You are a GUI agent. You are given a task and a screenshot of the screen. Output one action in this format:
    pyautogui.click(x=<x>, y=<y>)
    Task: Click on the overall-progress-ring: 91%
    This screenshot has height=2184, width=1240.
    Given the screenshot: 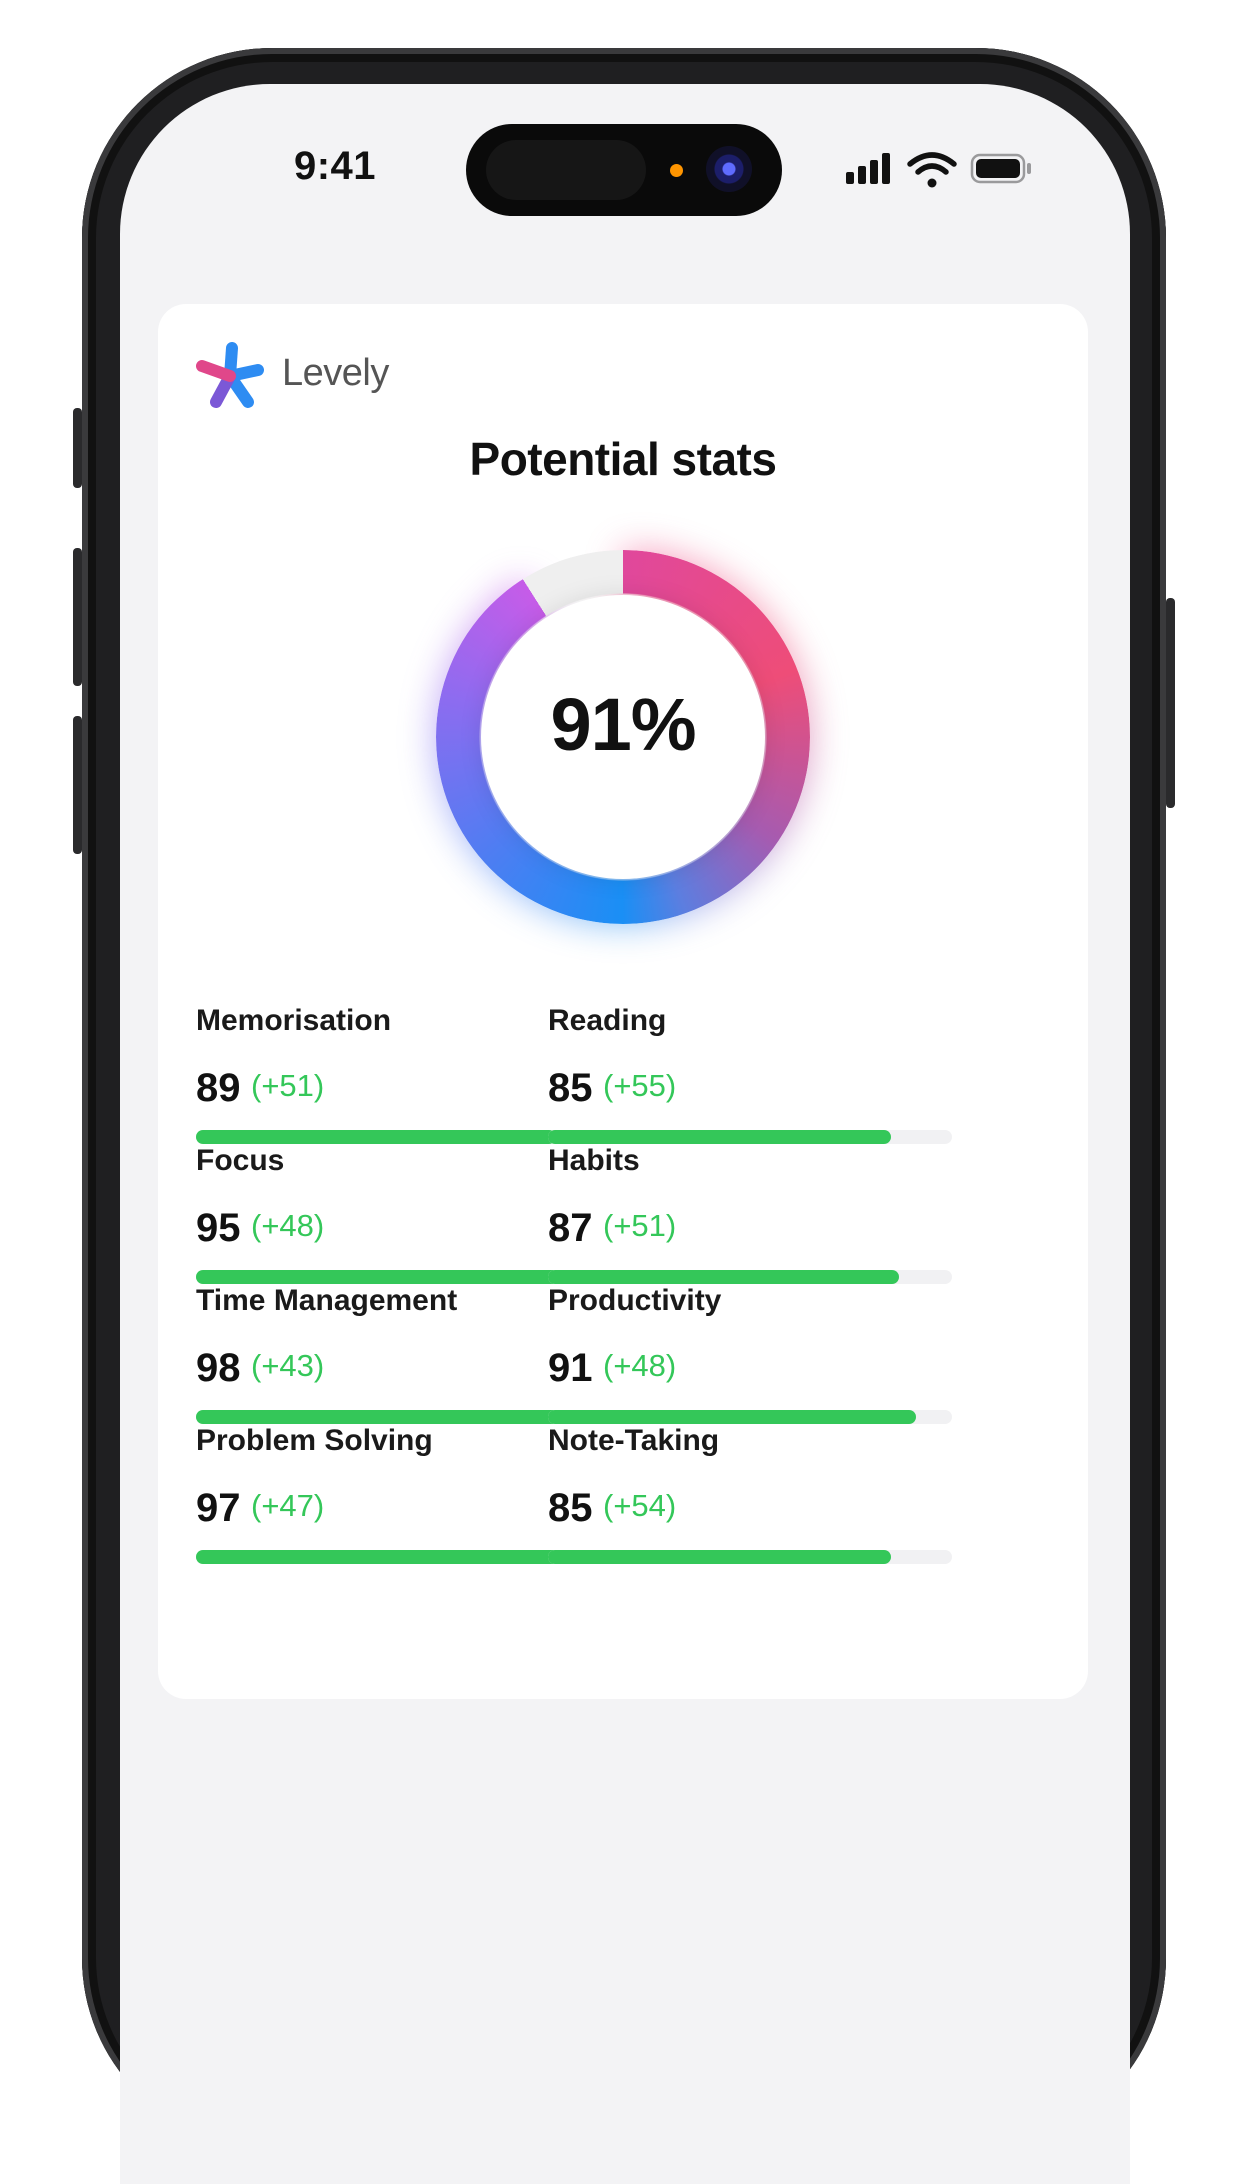 What is the action you would take?
    pyautogui.click(x=623, y=737)
    